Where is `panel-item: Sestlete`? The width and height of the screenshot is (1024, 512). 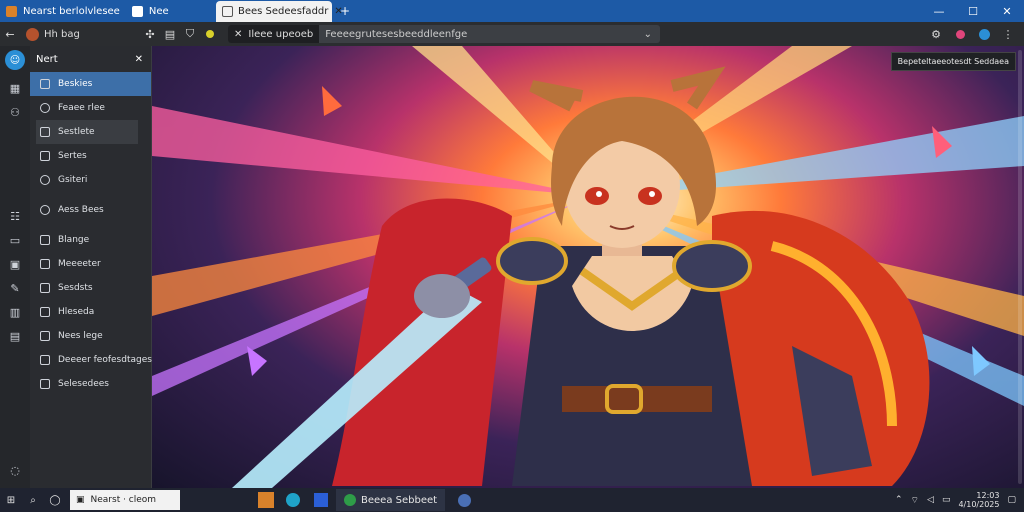
panel-item: Sestlete is located at coordinates (87, 132).